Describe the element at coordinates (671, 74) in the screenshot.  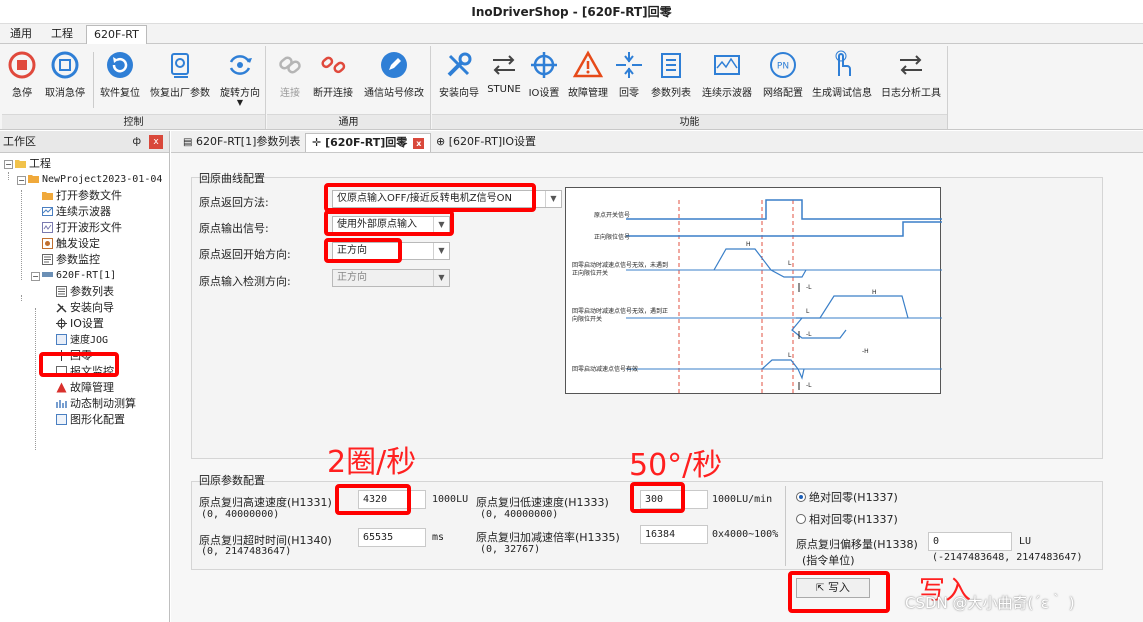
I see `param-list-button: 参数列表` at that location.